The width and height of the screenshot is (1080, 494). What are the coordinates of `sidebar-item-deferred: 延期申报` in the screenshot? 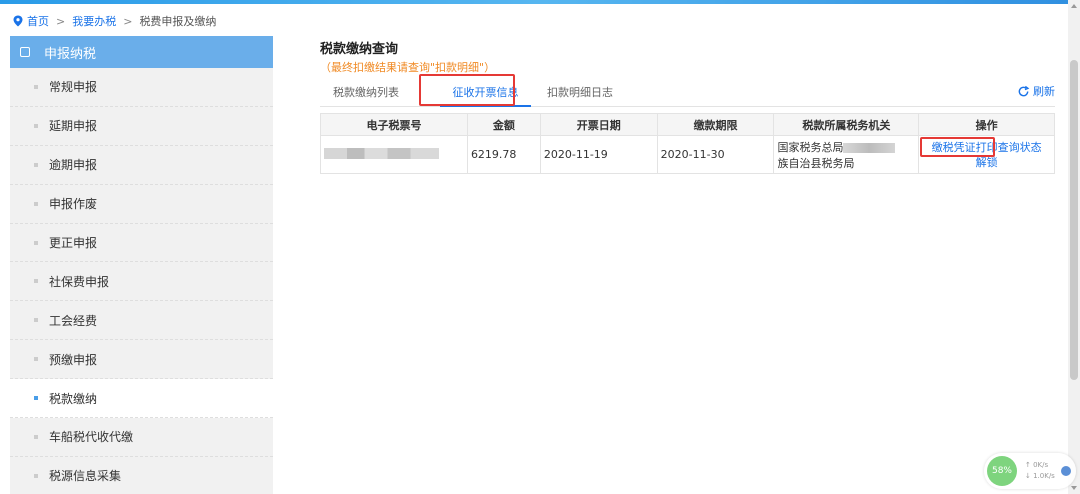 It's located at (141, 126).